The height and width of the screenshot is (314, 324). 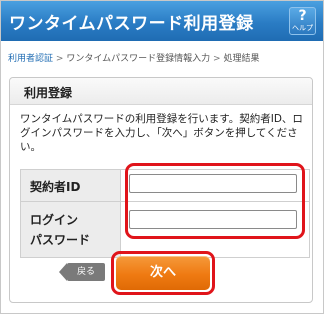 What do you see at coordinates (241, 59) in the screenshot?
I see `breadcrumb-item-result: 処理結果` at bounding box center [241, 59].